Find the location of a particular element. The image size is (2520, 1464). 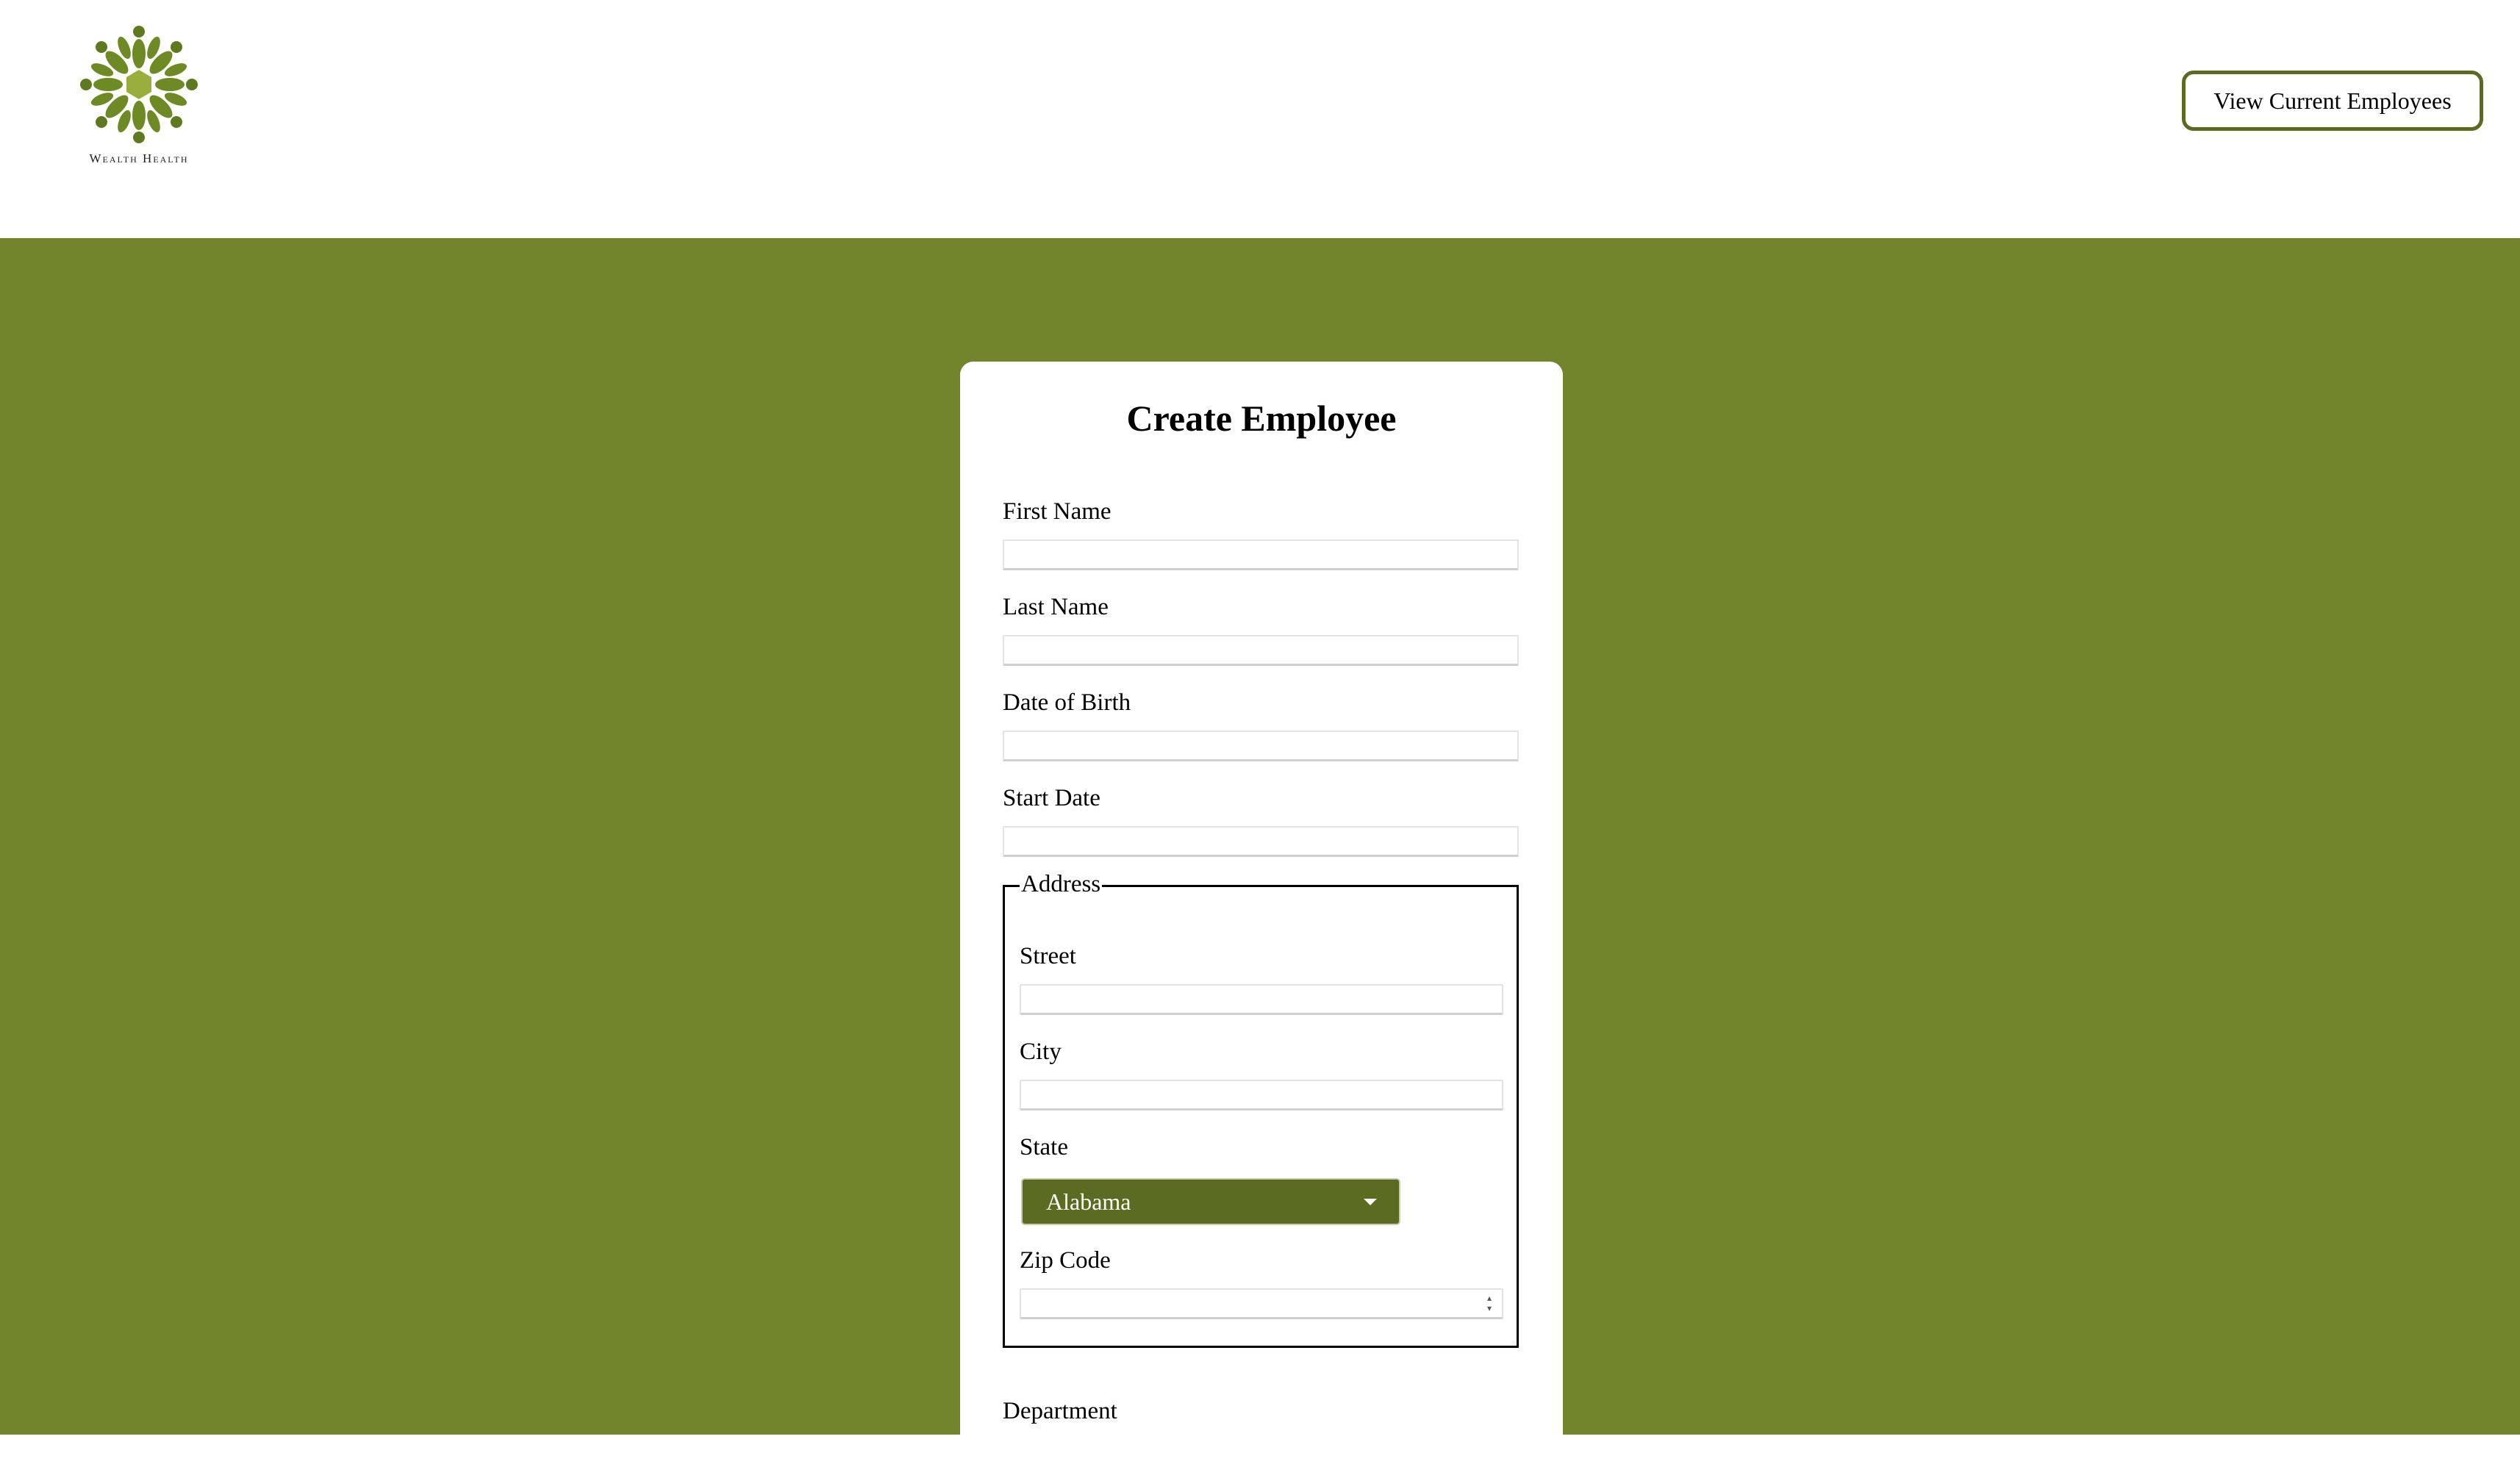

zip-code-input: ▴ ▾ is located at coordinates (1261, 1303).